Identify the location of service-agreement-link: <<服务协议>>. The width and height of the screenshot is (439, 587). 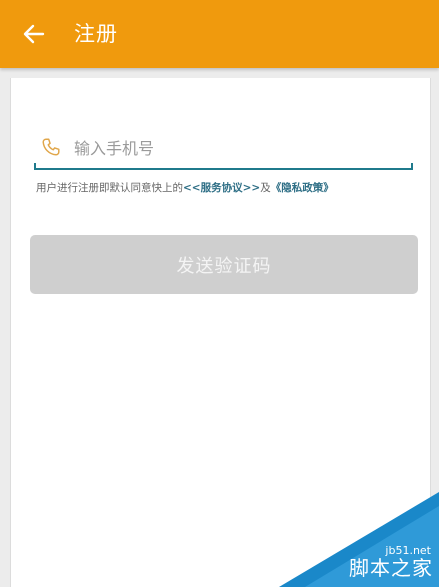
(221, 188).